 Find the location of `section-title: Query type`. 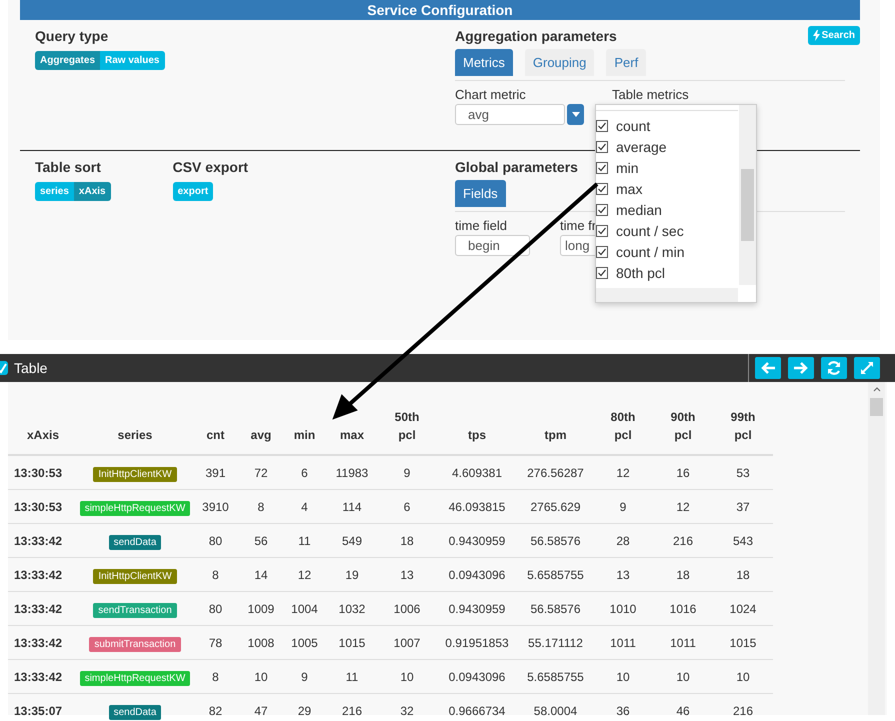

section-title: Query type is located at coordinates (71, 36).